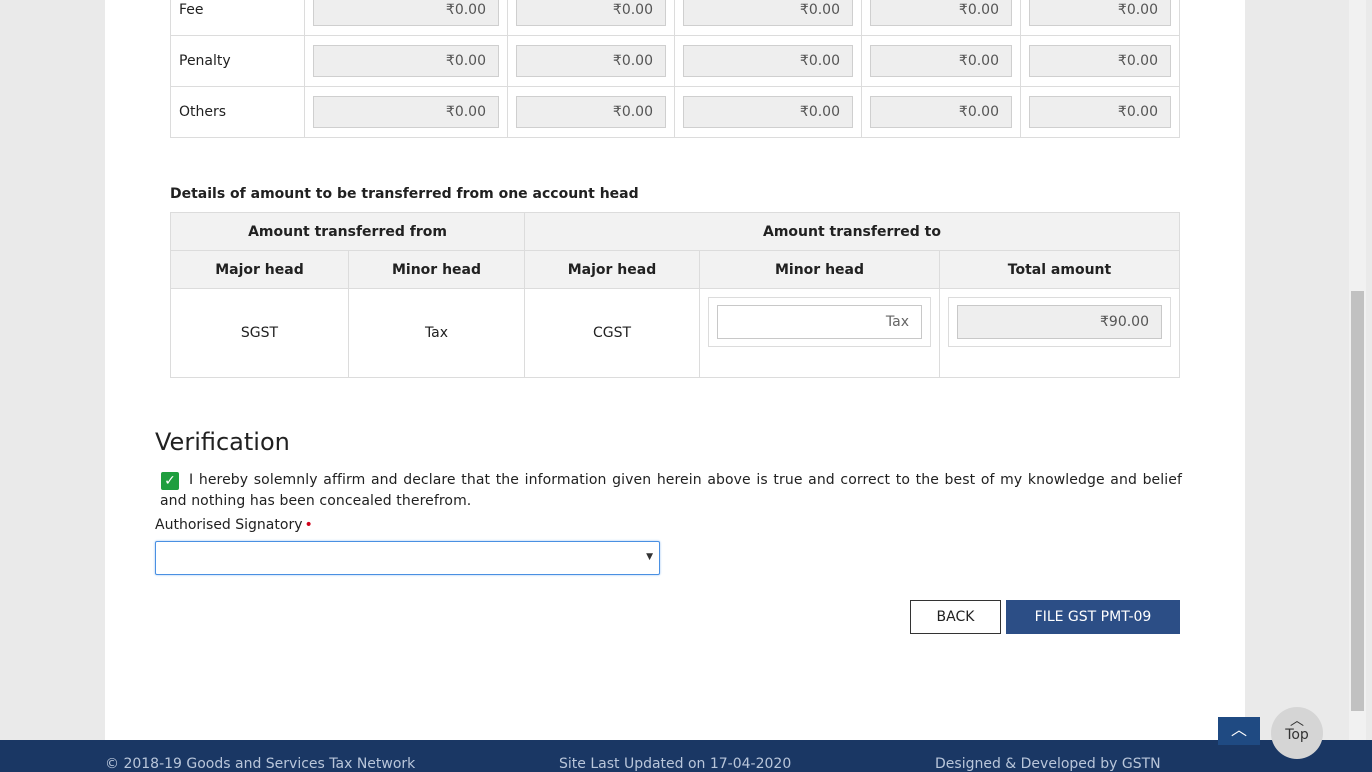 The width and height of the screenshot is (1372, 772). I want to click on declaration-checkbox: ✓, so click(170, 481).